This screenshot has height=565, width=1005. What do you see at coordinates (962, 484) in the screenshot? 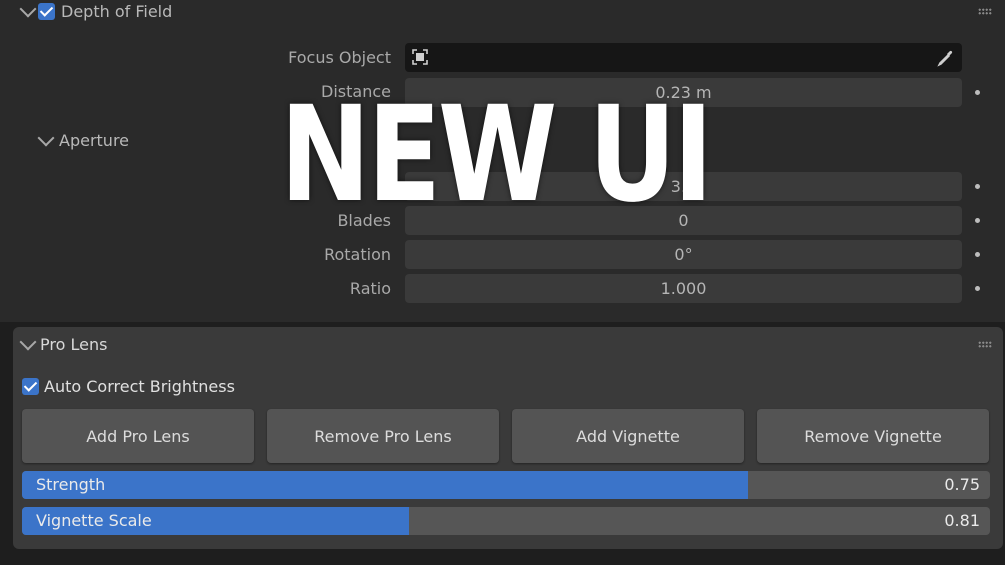
I see `strength-value: 0.75` at bounding box center [962, 484].